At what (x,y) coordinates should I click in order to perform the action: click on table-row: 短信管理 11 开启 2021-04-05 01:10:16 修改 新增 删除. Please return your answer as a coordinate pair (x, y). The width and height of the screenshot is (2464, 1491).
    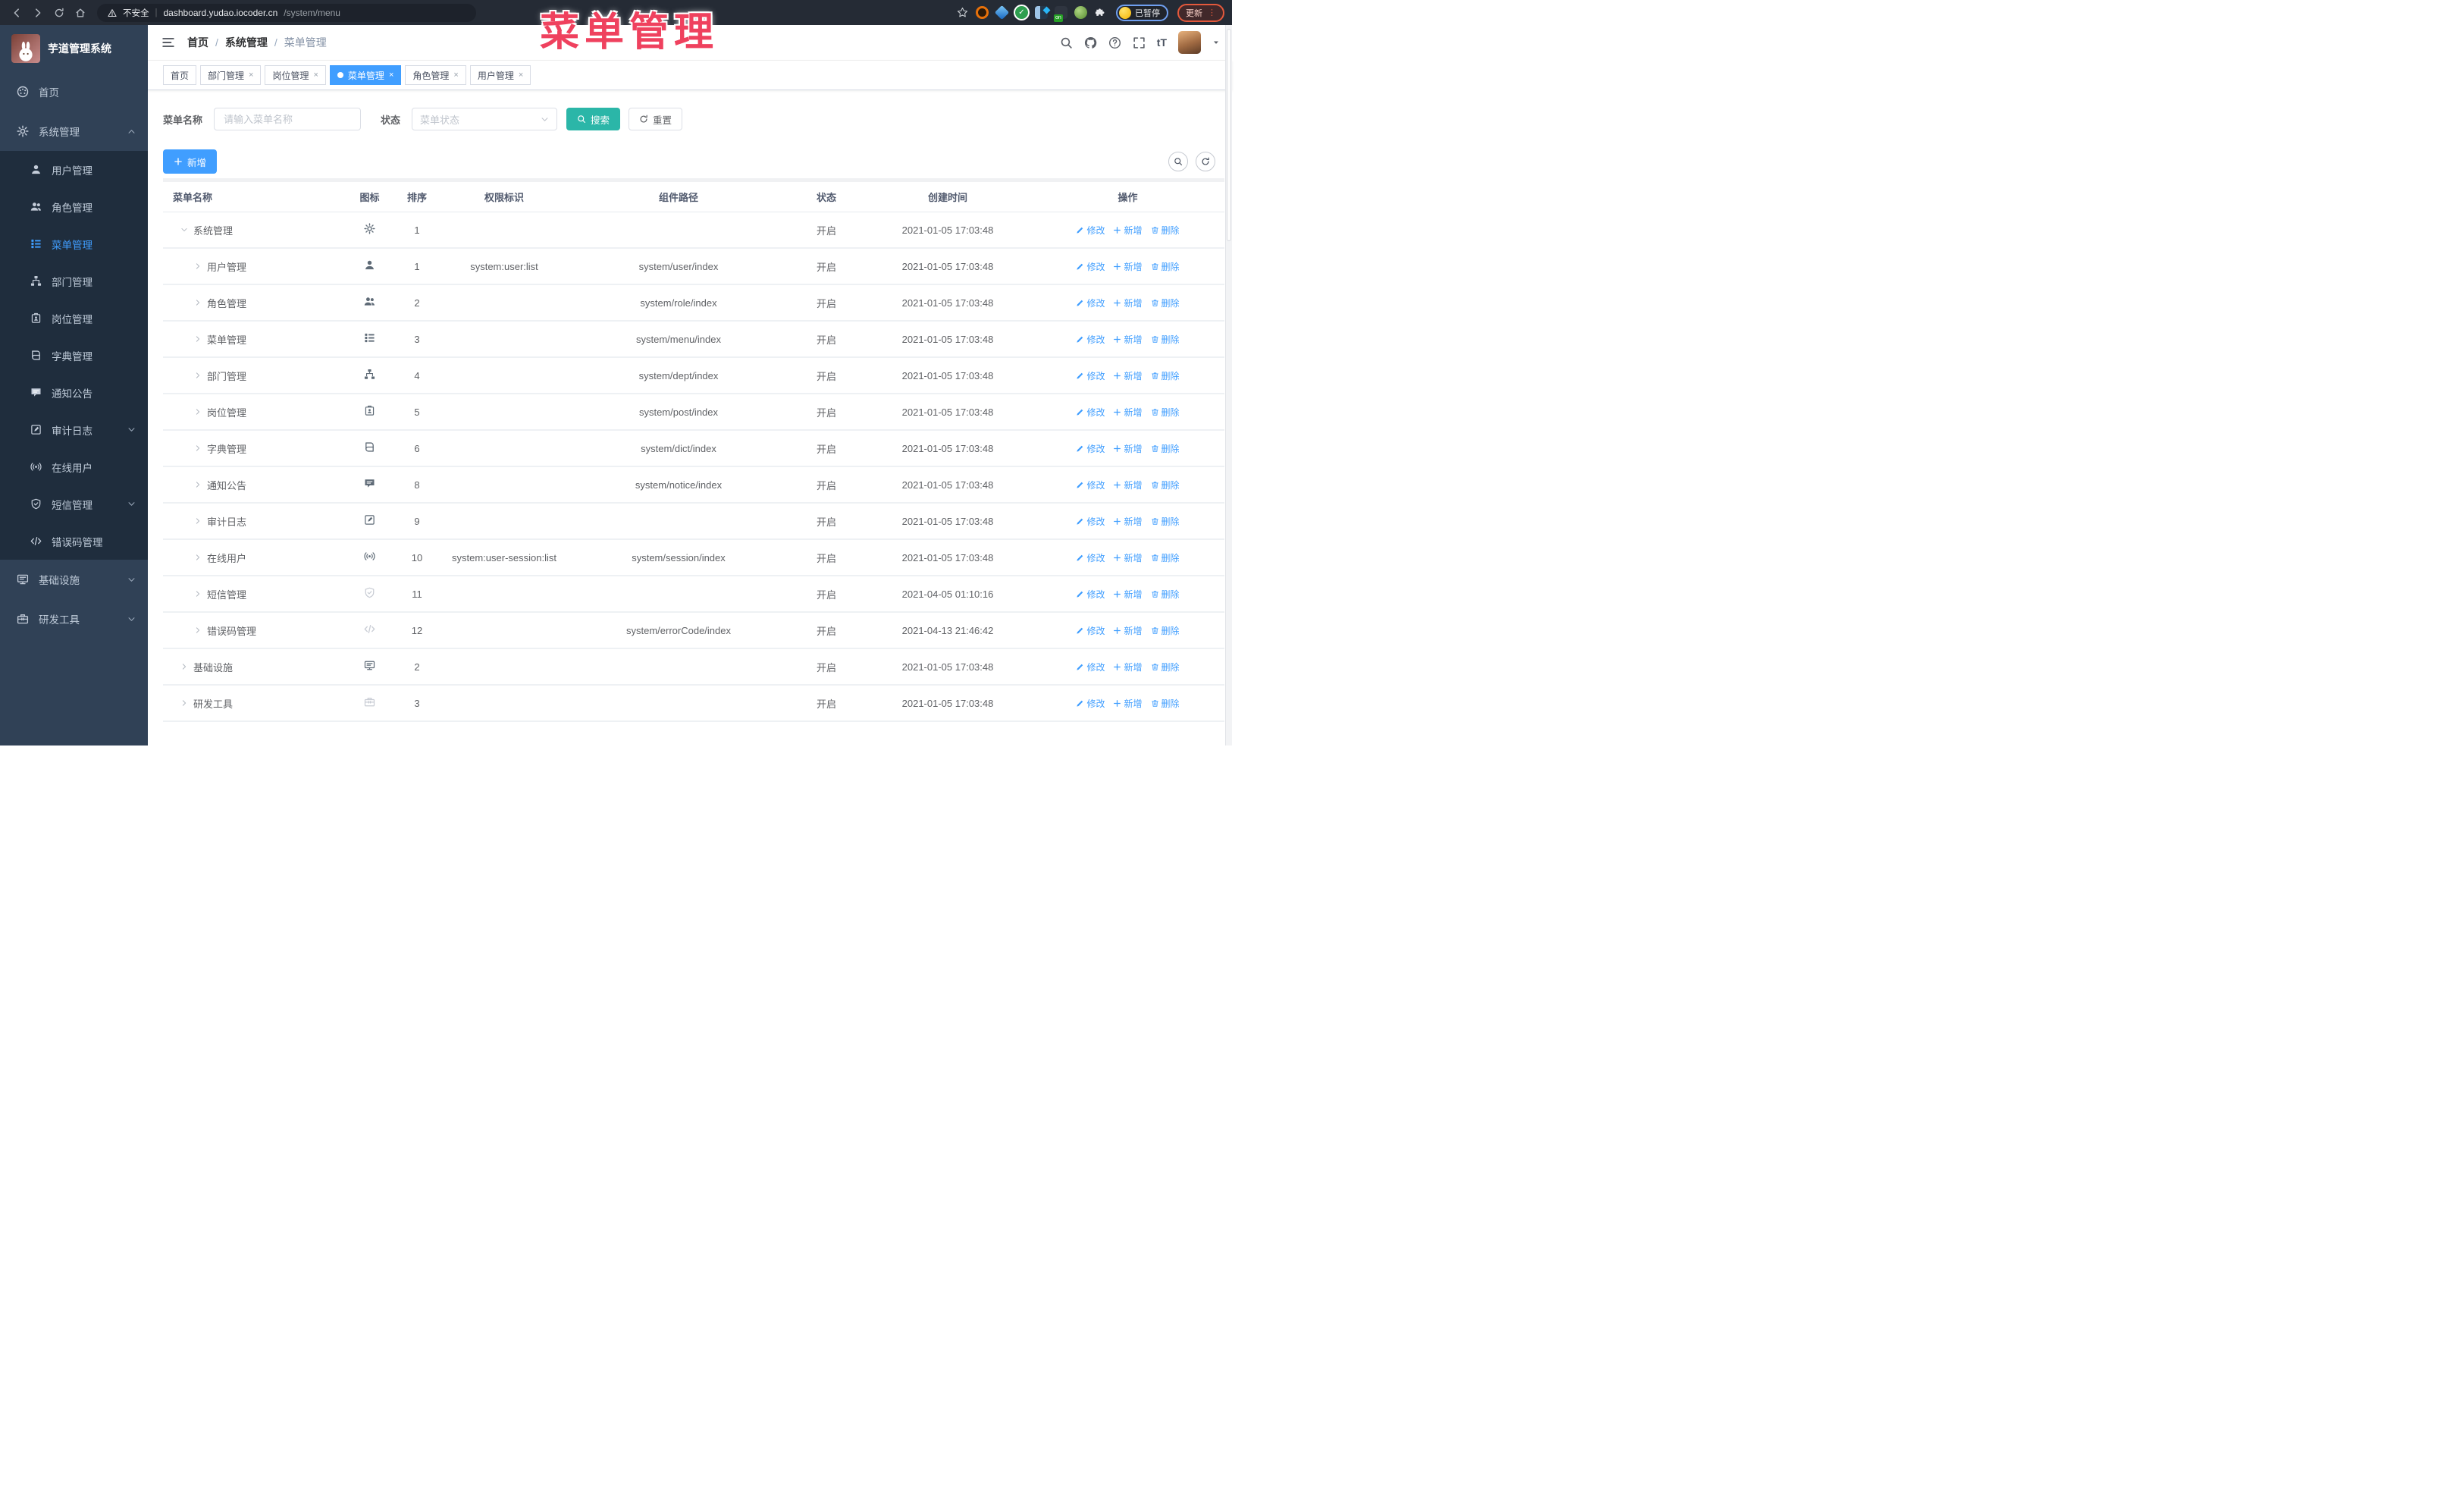
    Looking at the image, I should click on (694, 594).